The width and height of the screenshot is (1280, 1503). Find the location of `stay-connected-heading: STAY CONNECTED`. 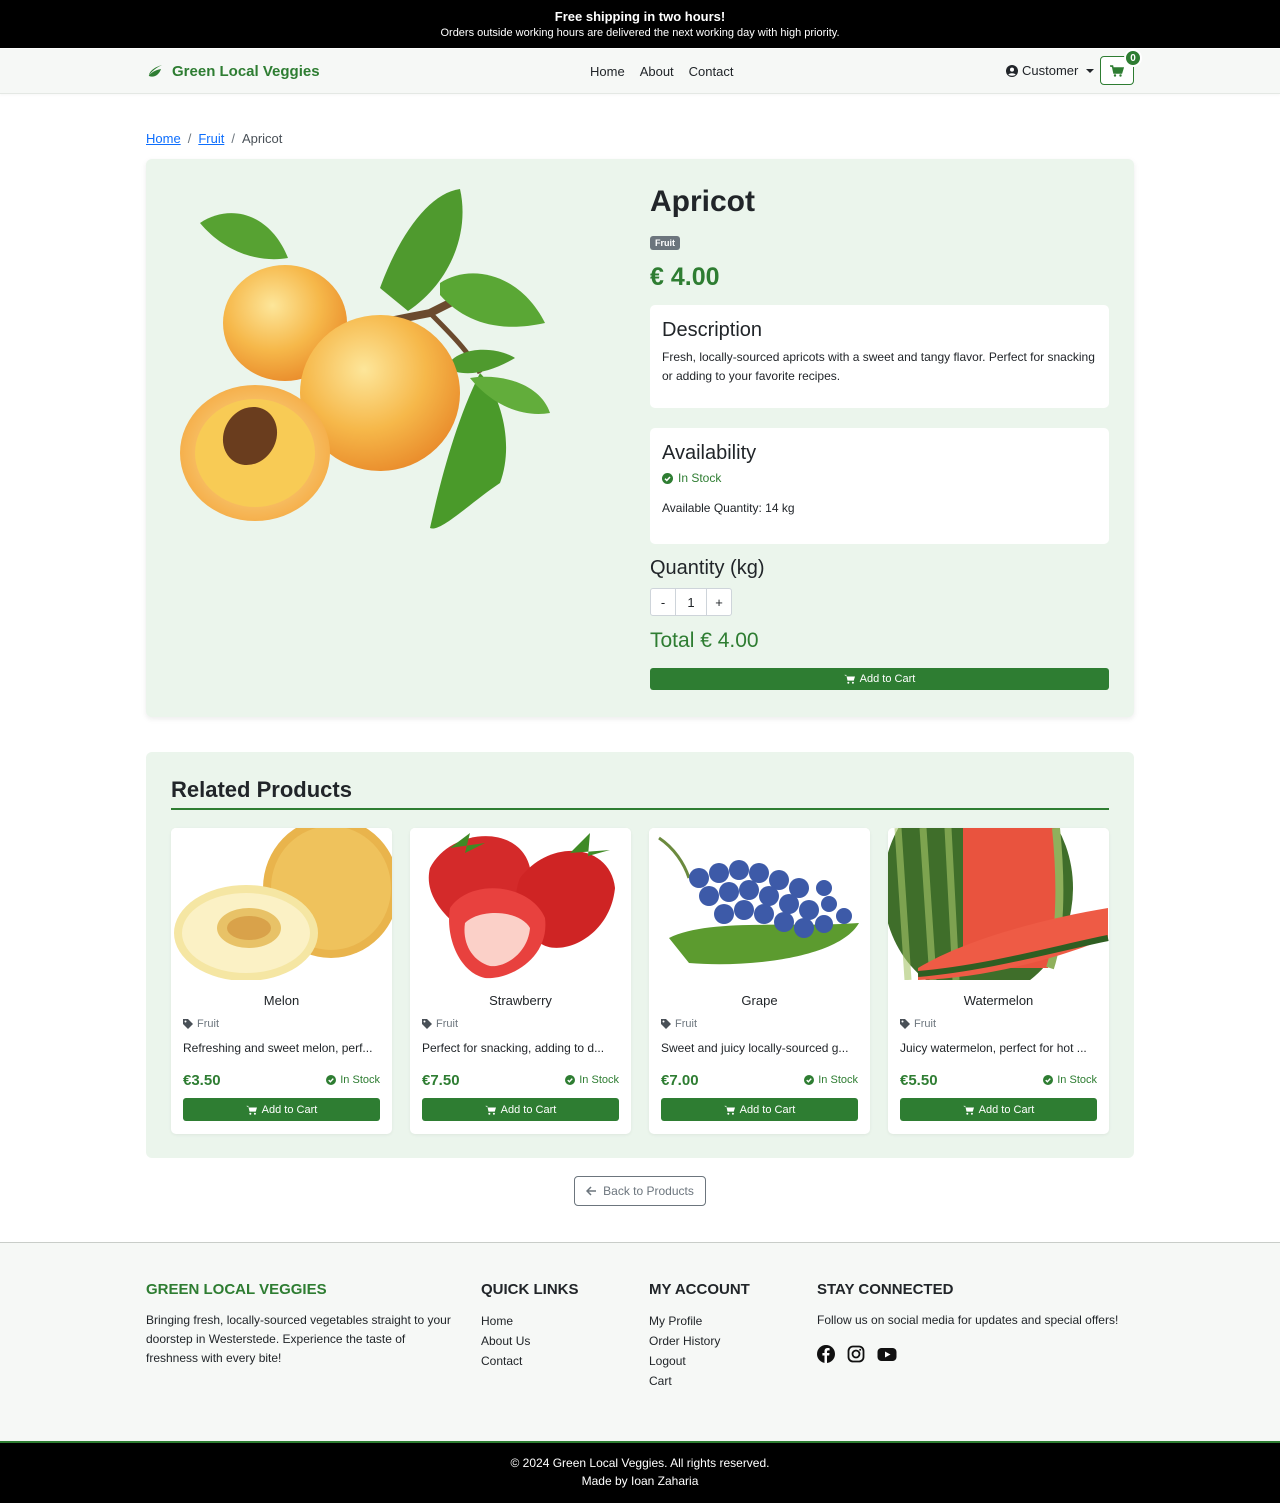

stay-connected-heading: STAY CONNECTED is located at coordinates (885, 1289).